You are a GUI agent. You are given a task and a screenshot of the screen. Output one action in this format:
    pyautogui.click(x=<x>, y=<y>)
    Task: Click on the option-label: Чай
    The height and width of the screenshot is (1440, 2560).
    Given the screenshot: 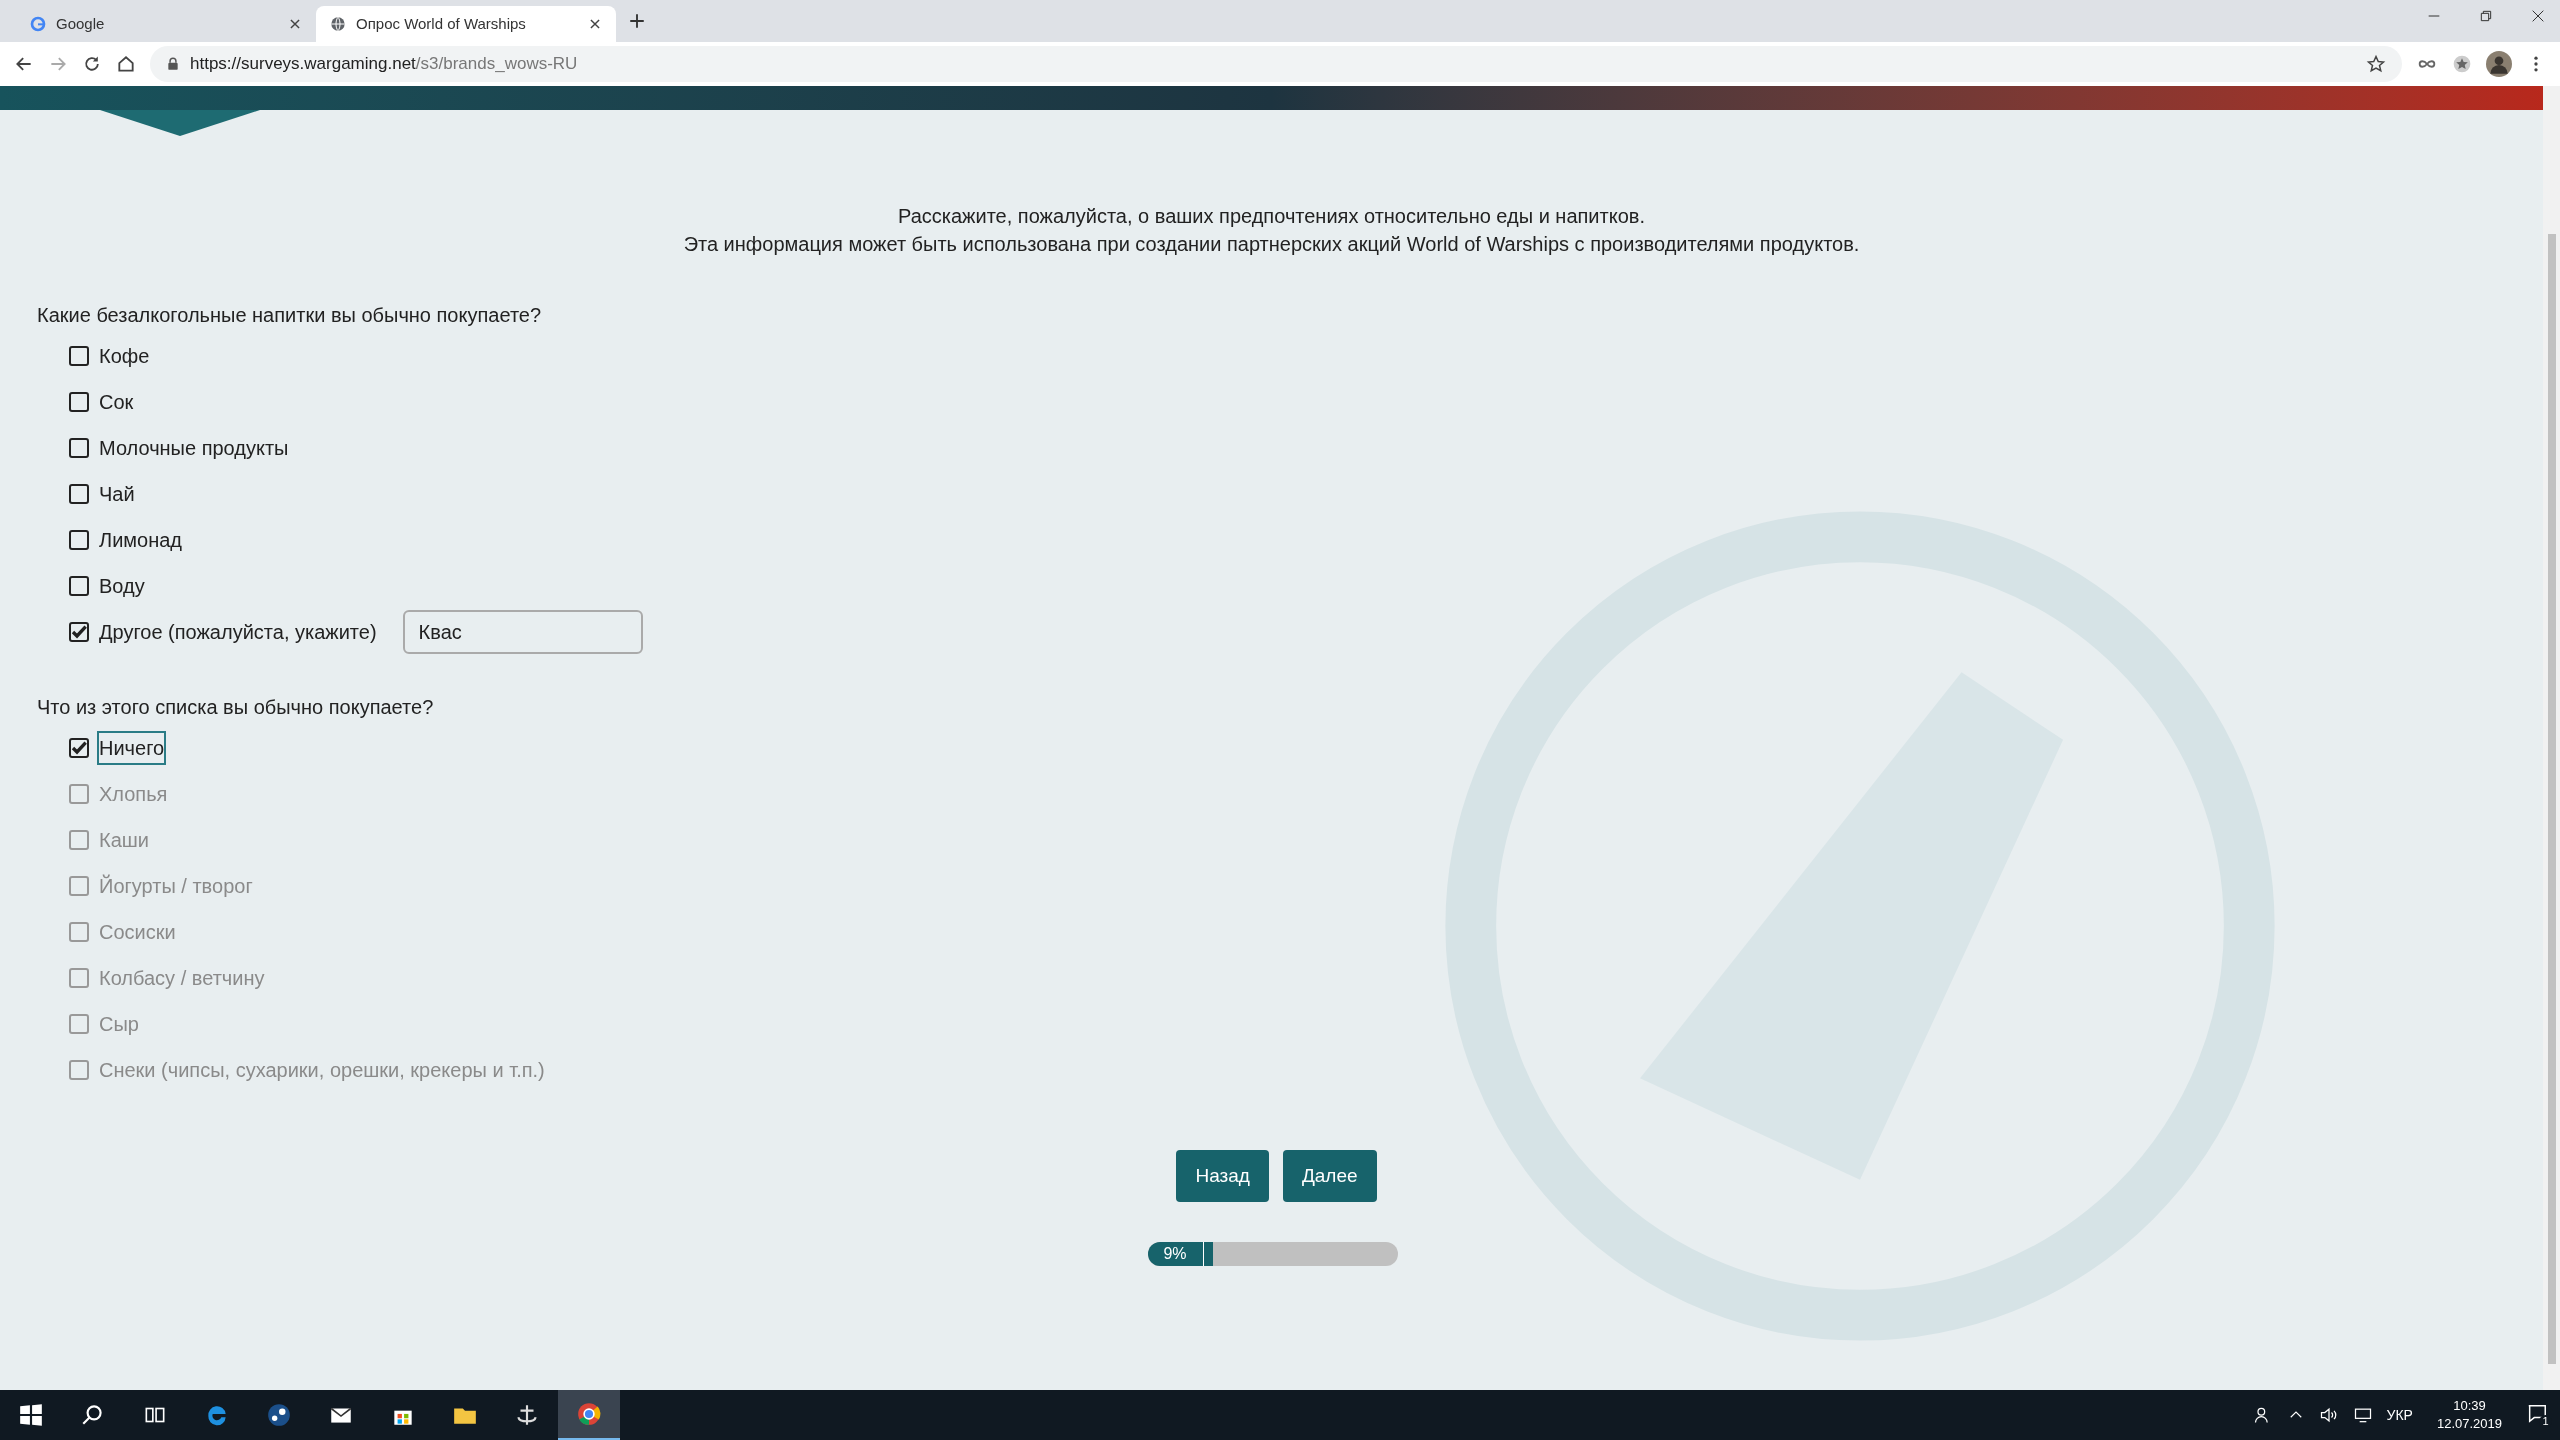 What is the action you would take?
    pyautogui.click(x=117, y=494)
    